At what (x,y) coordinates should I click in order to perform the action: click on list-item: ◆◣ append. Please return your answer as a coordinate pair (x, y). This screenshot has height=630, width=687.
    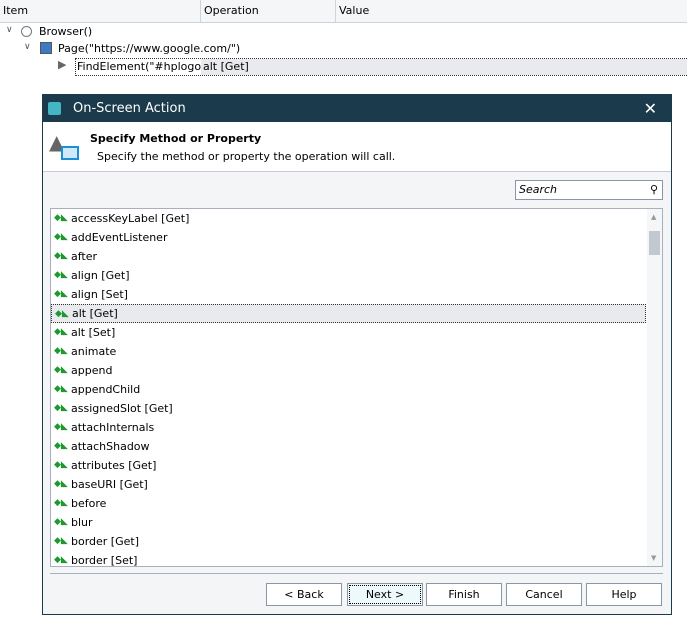
    Looking at the image, I should click on (348, 370).